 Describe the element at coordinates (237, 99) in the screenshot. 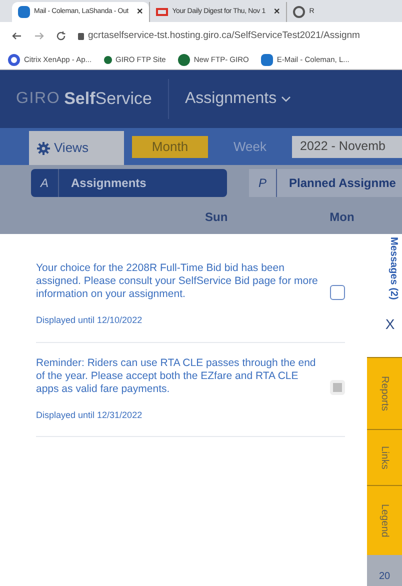

I see `assignments-menu: Assignments` at that location.